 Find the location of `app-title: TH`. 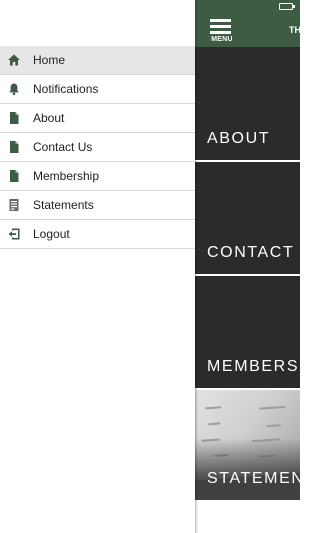

app-title: TH is located at coordinates (294, 30).